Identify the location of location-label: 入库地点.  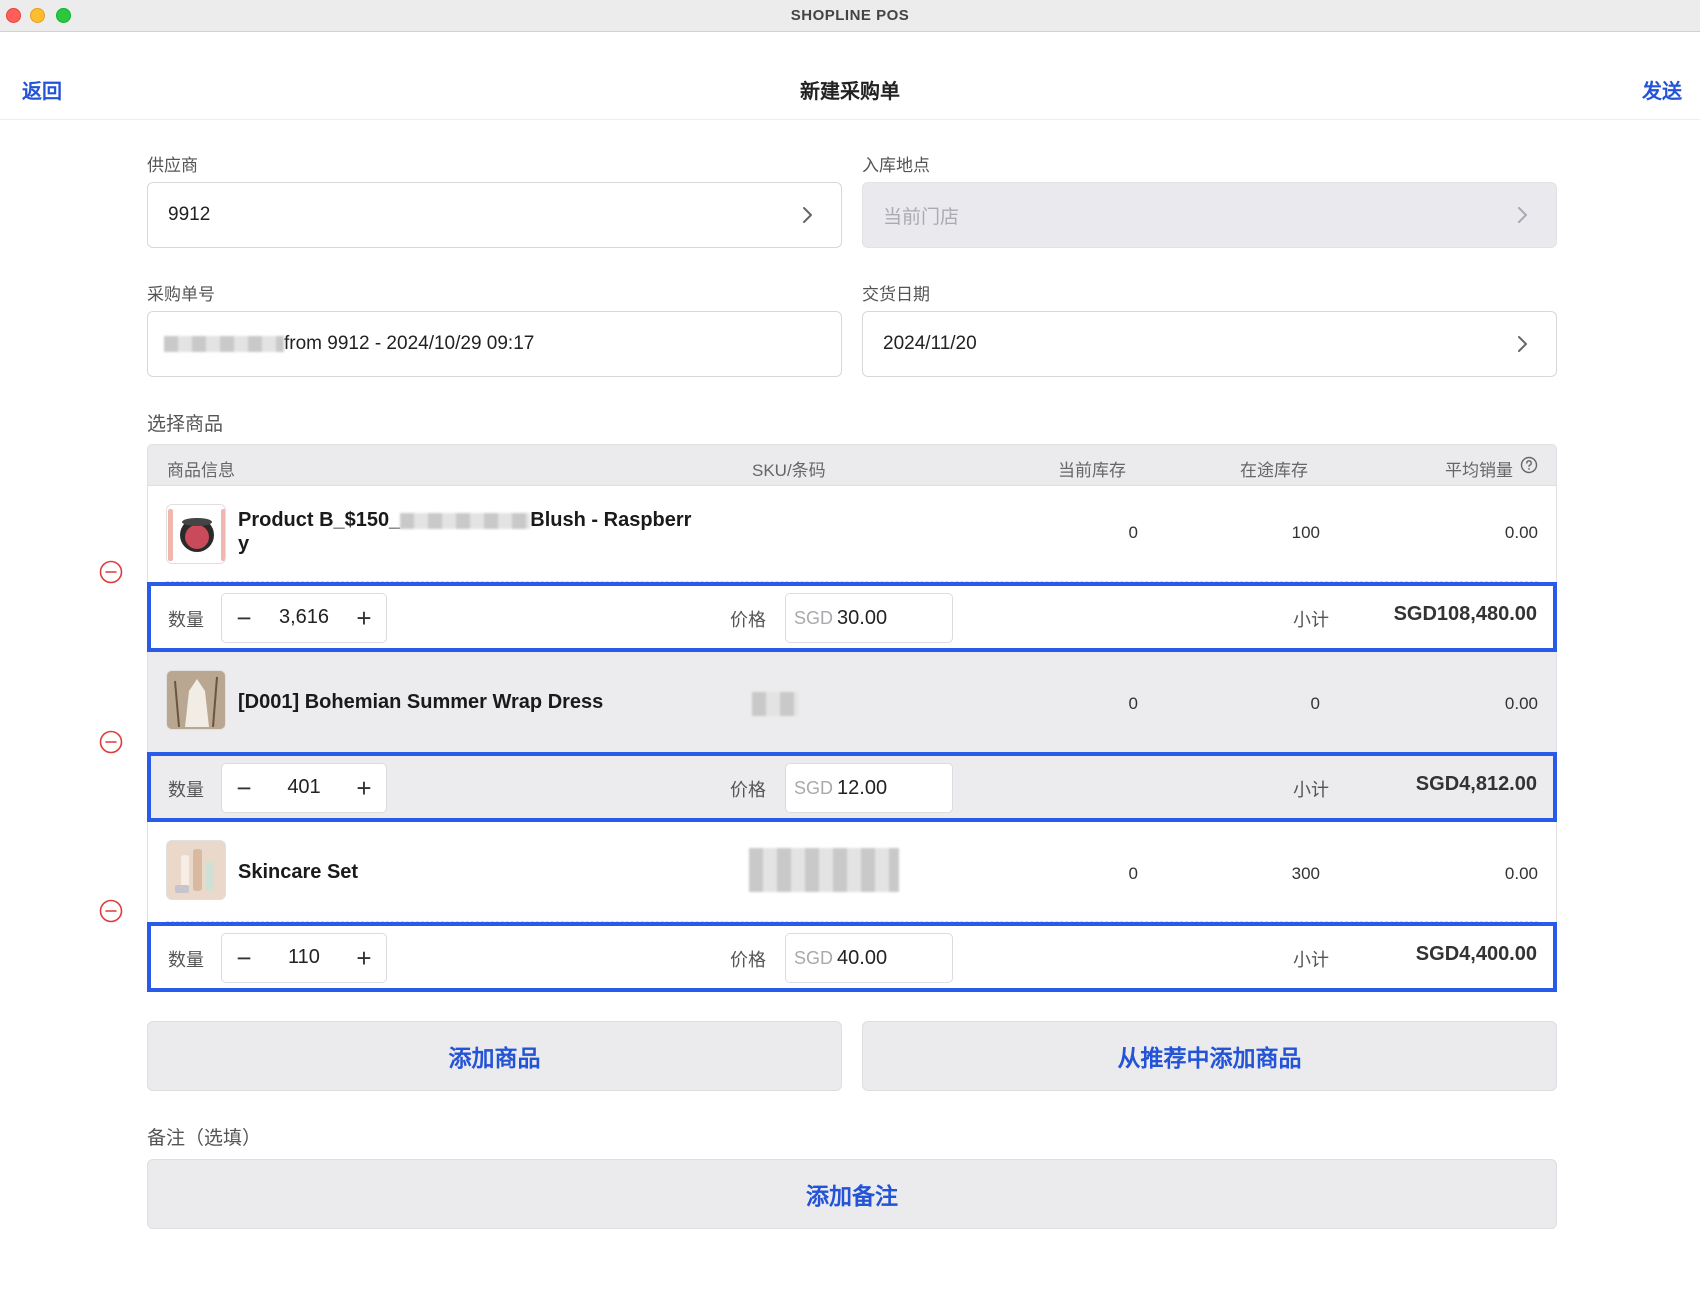
(896, 165).